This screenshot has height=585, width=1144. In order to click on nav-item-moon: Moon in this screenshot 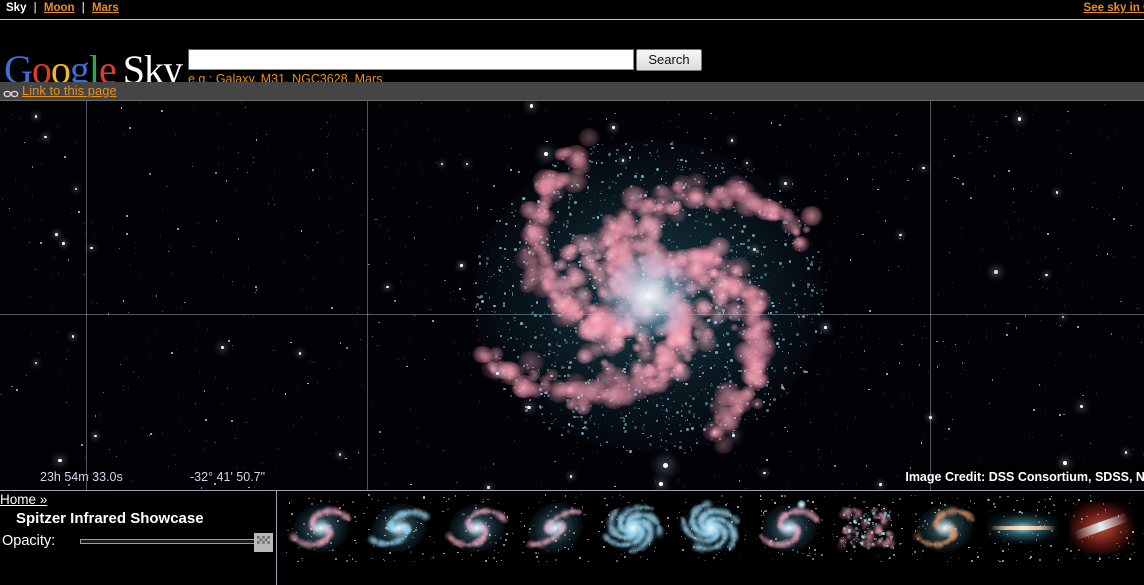, I will do `click(59, 8)`.